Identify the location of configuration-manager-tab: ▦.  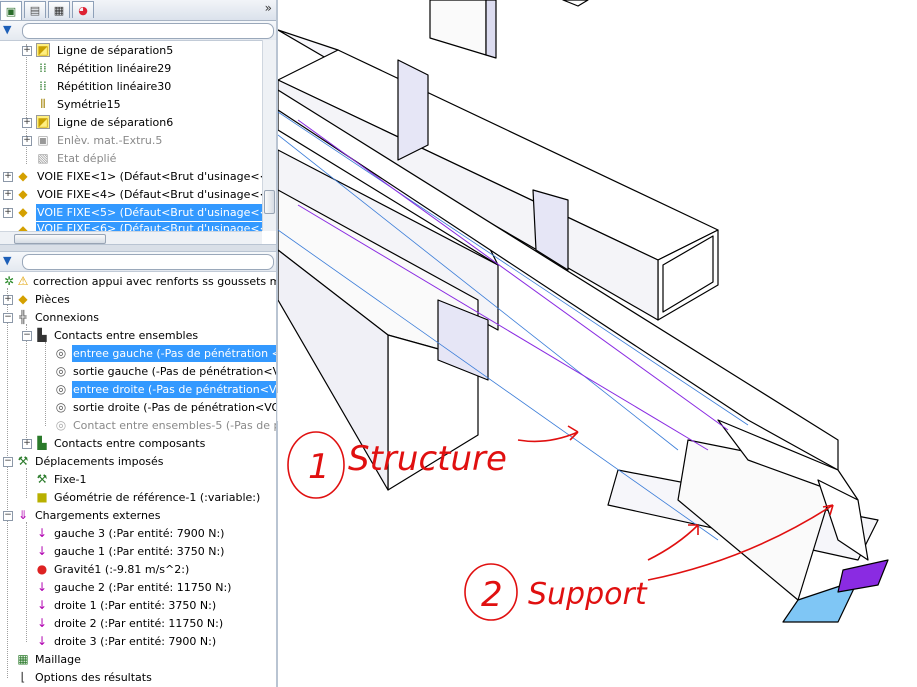
(59, 9).